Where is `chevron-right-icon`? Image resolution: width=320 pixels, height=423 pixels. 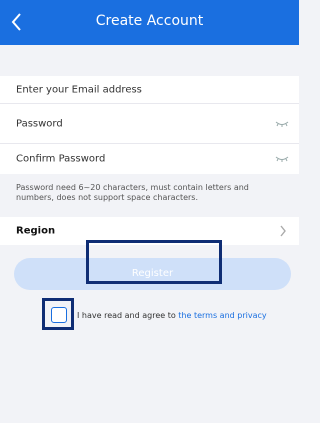 chevron-right-icon is located at coordinates (283, 231).